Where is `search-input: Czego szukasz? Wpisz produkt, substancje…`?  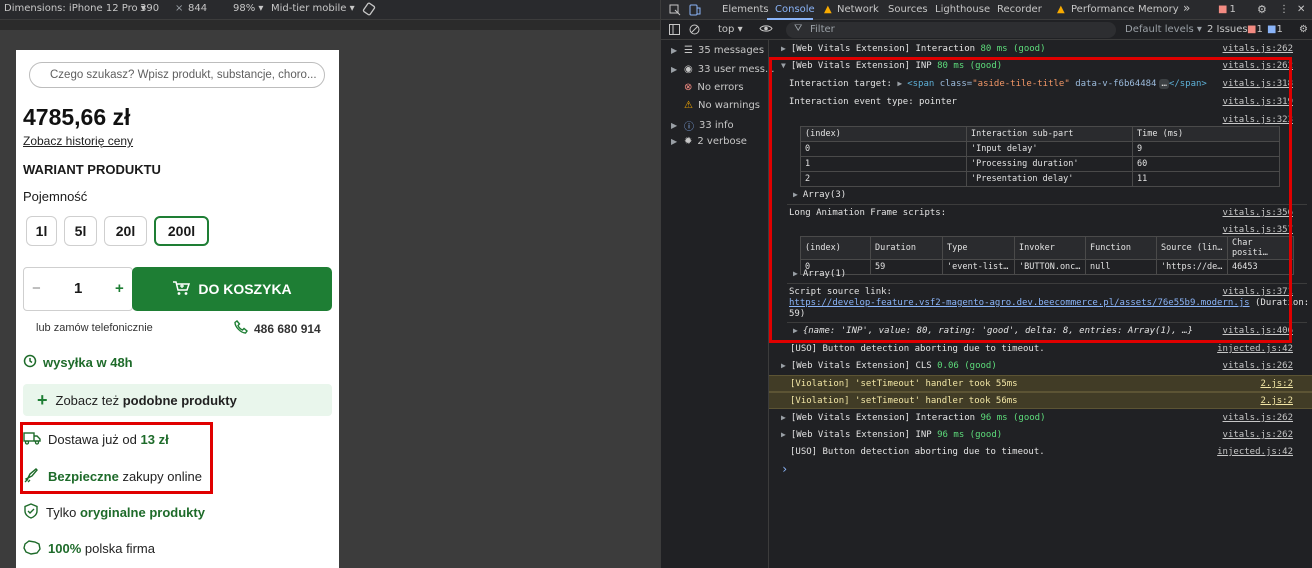 search-input: Czego szukasz? Wpisz produkt, substancje… is located at coordinates (177, 75).